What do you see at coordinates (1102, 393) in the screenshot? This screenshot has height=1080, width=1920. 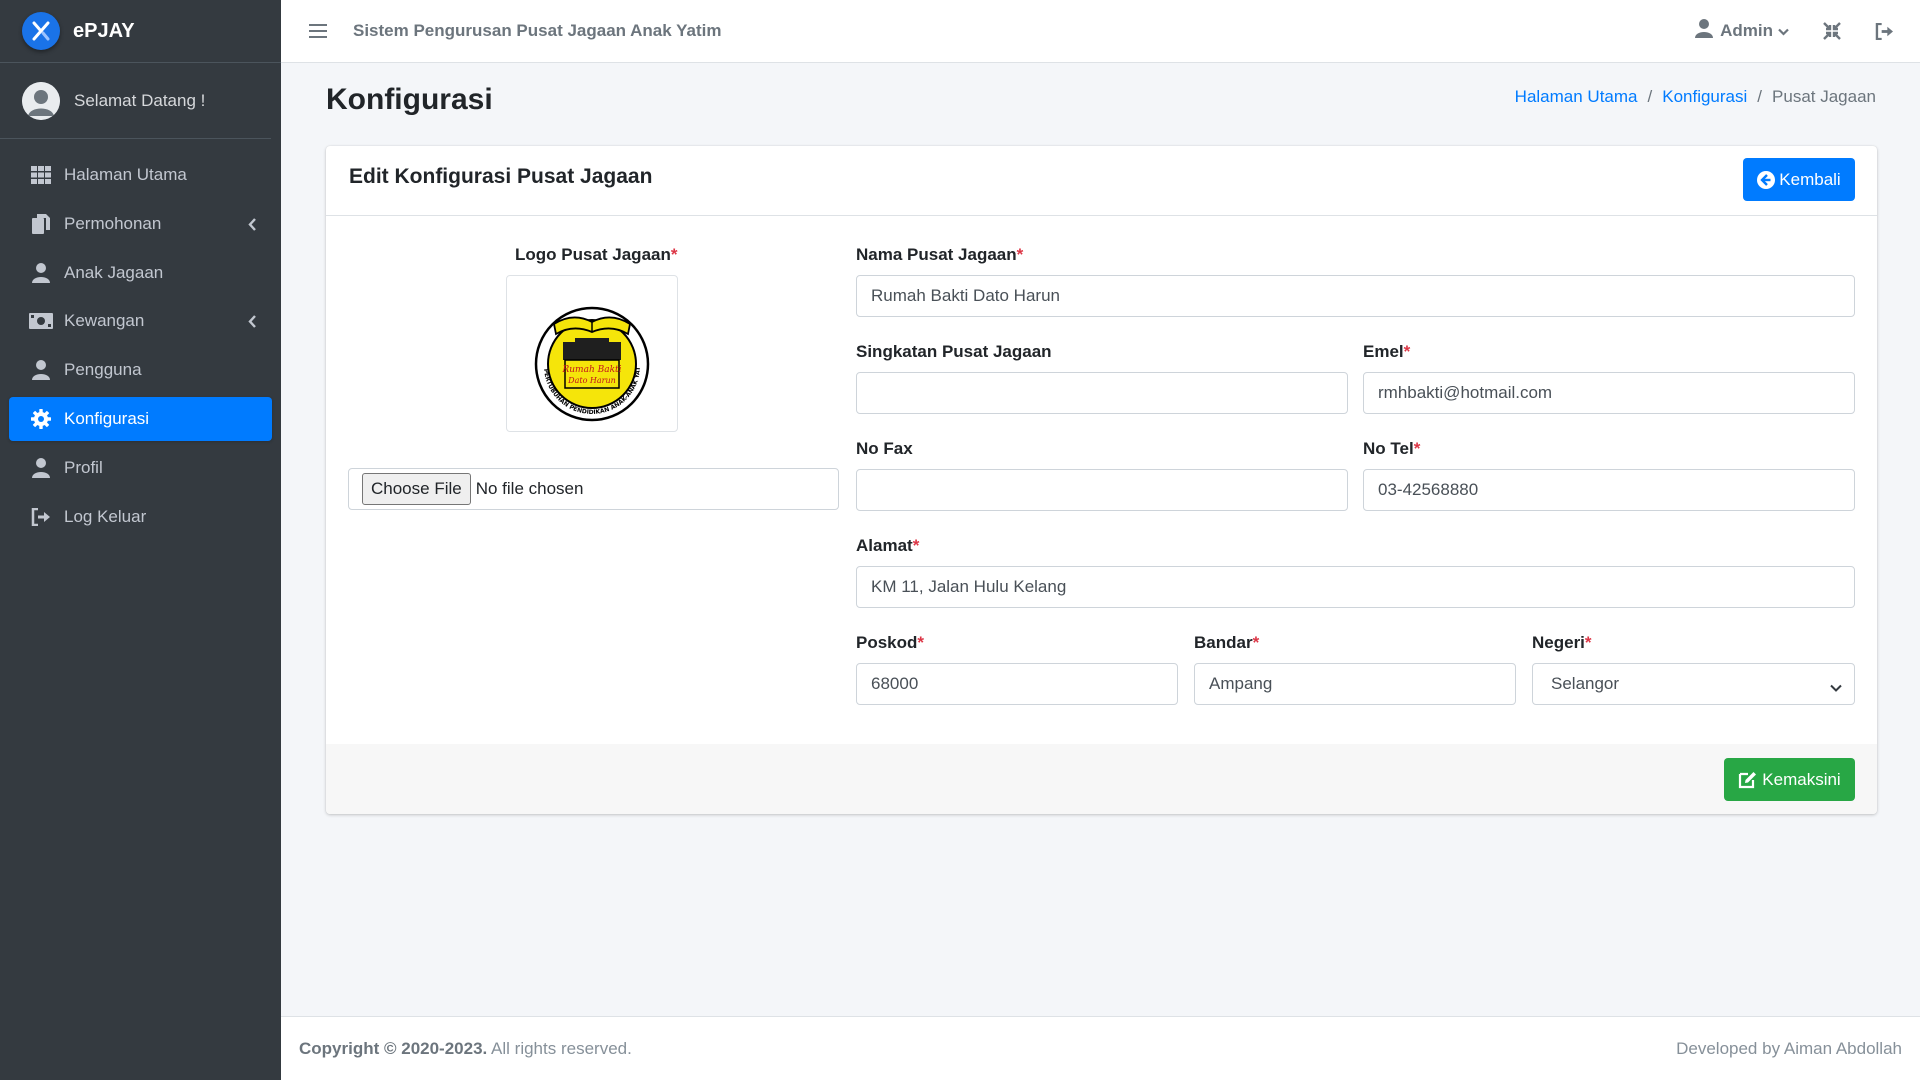 I see `singkatan-input` at bounding box center [1102, 393].